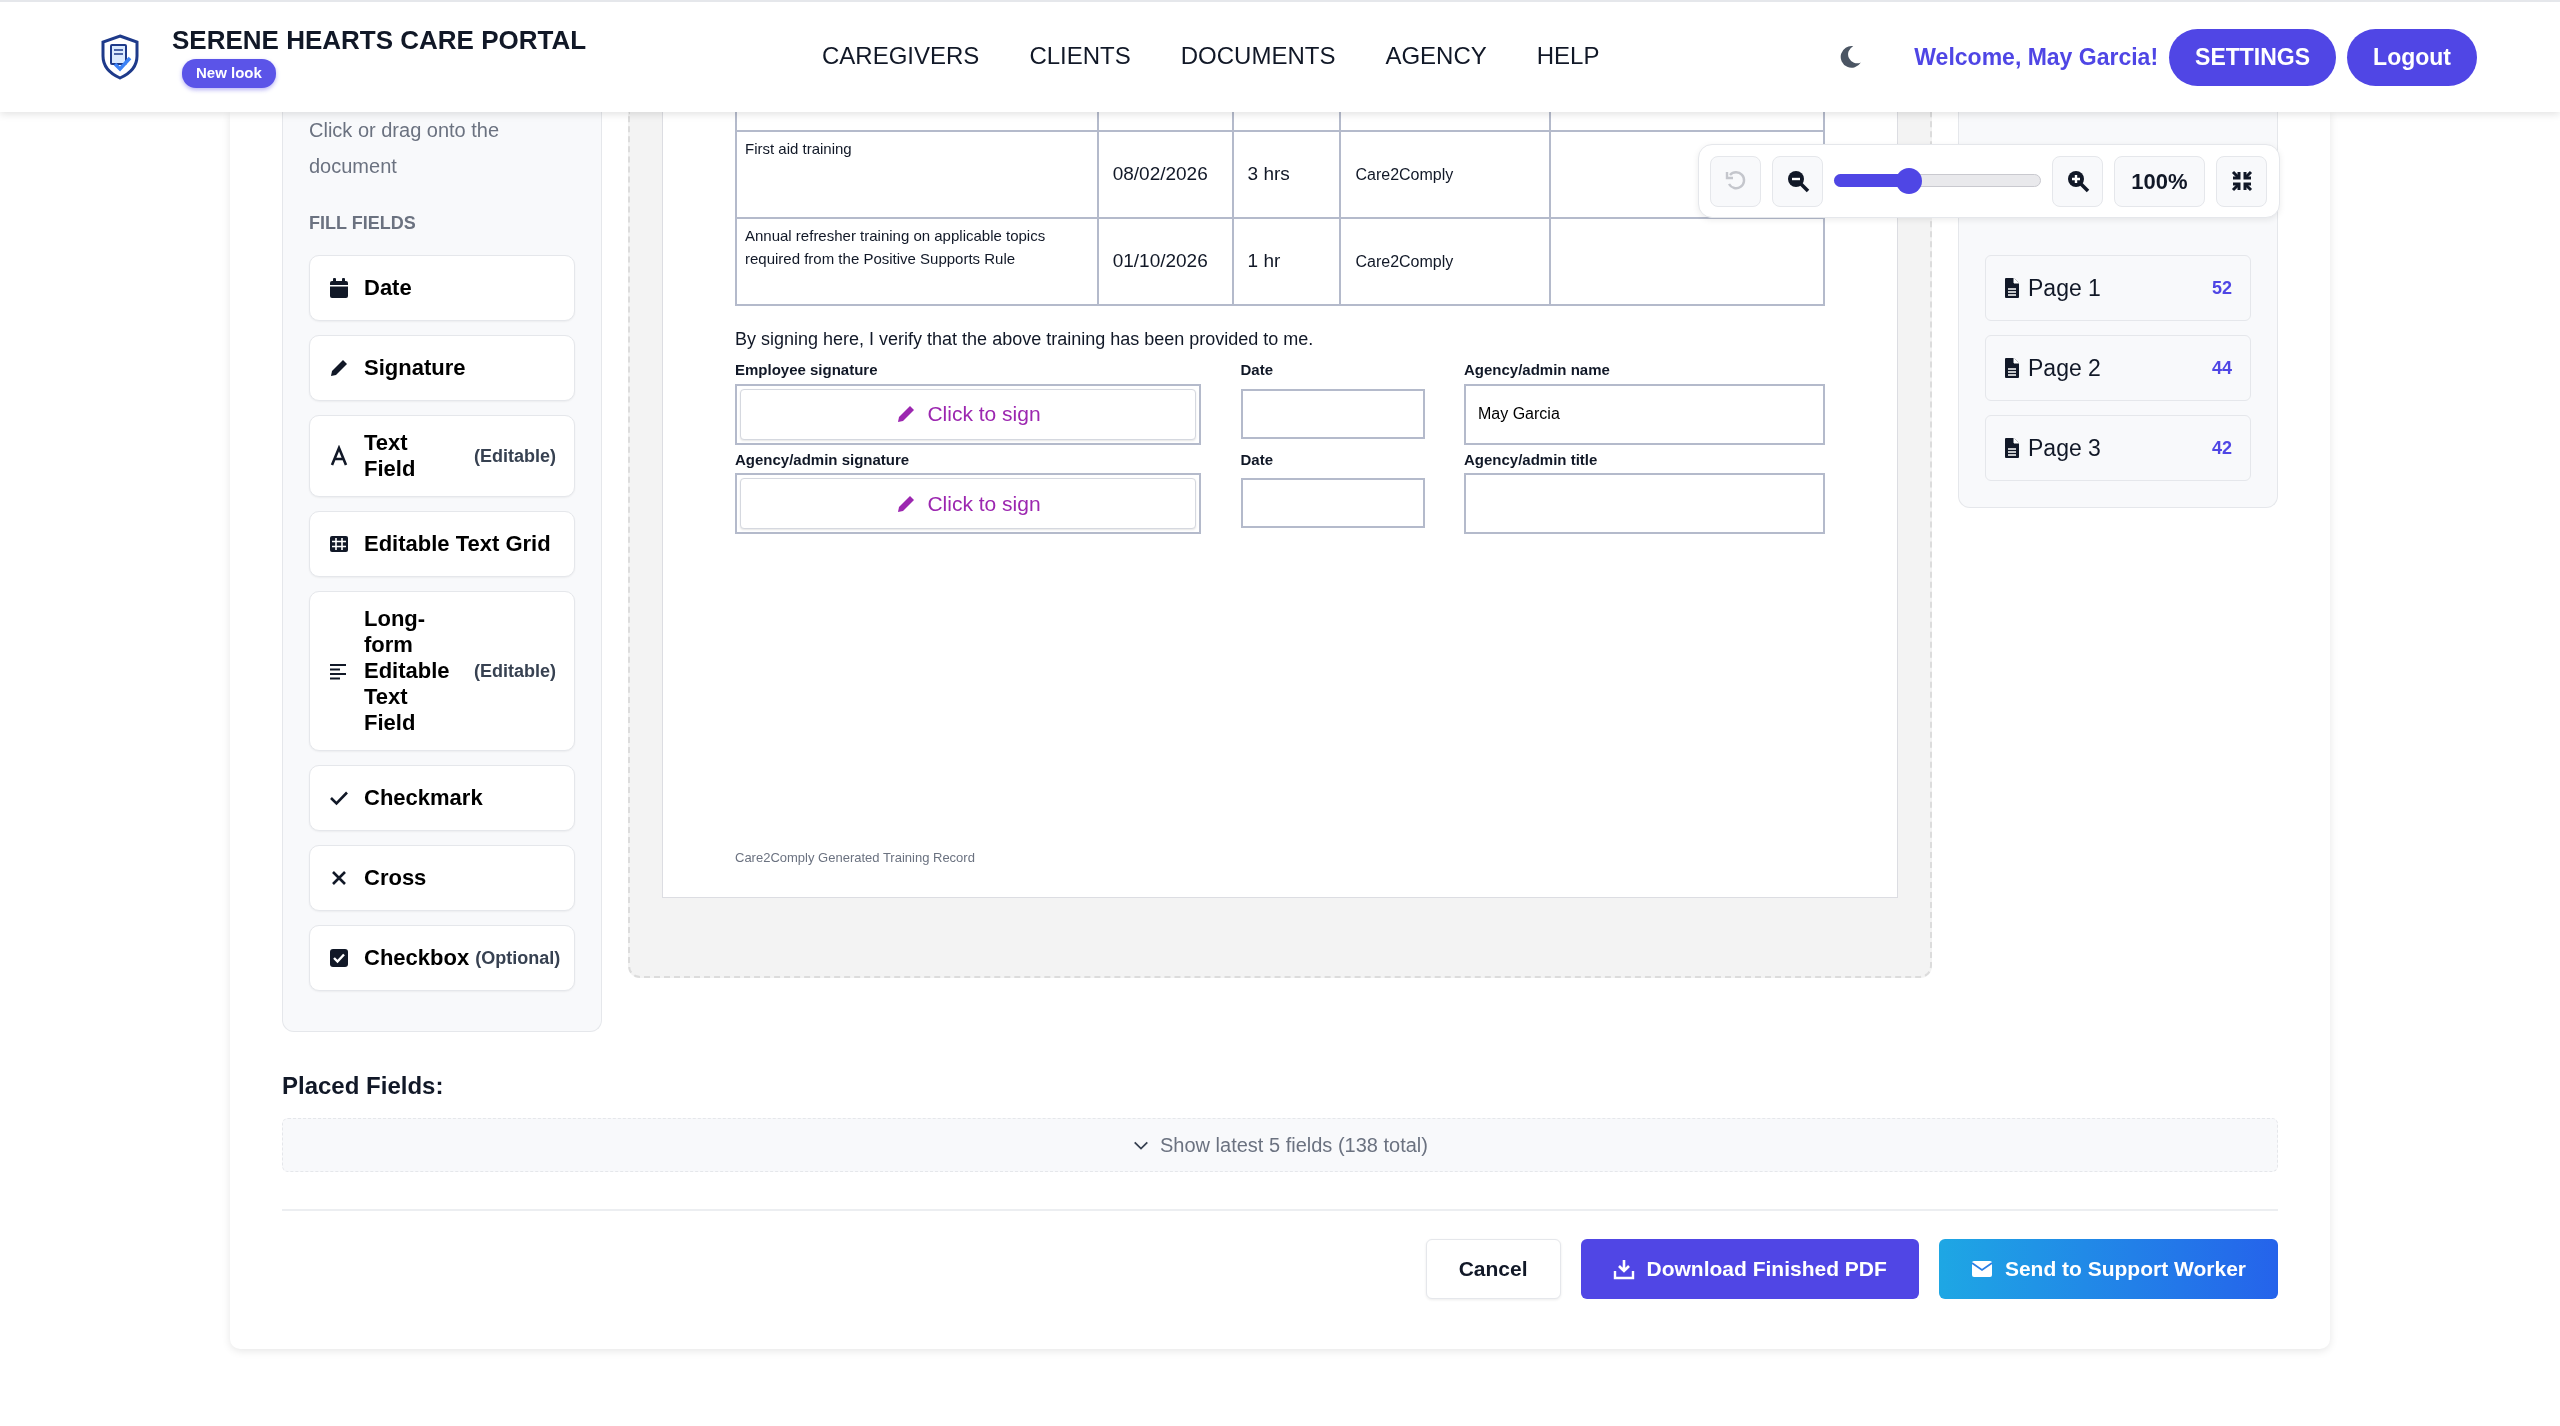 This screenshot has height=1426, width=2560. What do you see at coordinates (2253, 57) in the screenshot?
I see `settings-button: SETTINGS` at bounding box center [2253, 57].